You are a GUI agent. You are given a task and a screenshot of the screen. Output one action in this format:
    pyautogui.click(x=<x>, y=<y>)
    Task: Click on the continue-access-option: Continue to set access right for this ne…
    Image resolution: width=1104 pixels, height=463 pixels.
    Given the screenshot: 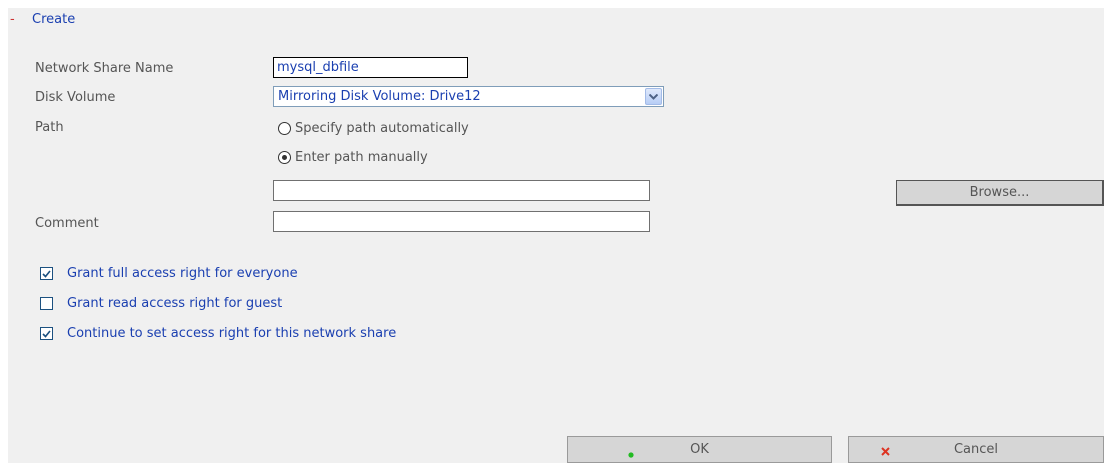 What is the action you would take?
    pyautogui.click(x=218, y=333)
    